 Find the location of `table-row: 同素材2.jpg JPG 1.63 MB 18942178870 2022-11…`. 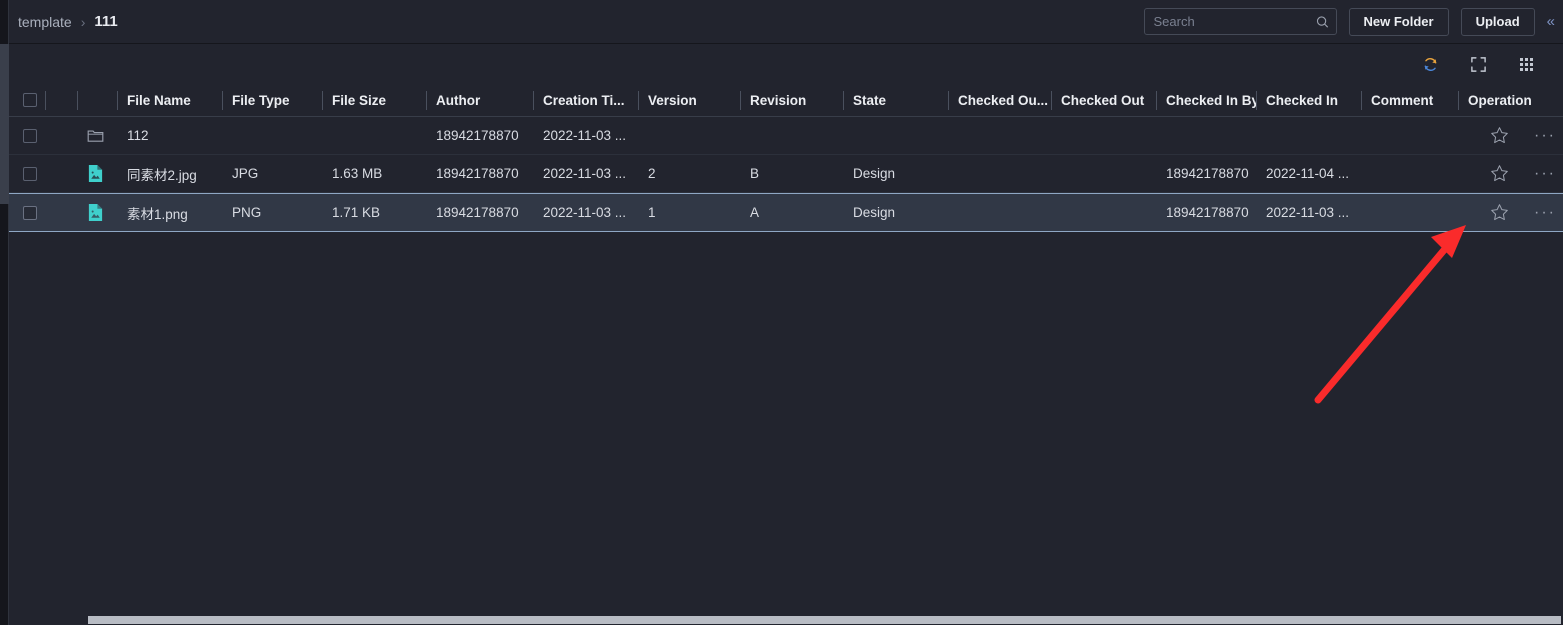

table-row: 同素材2.jpg JPG 1.63 MB 18942178870 2022-11… is located at coordinates (786, 174).